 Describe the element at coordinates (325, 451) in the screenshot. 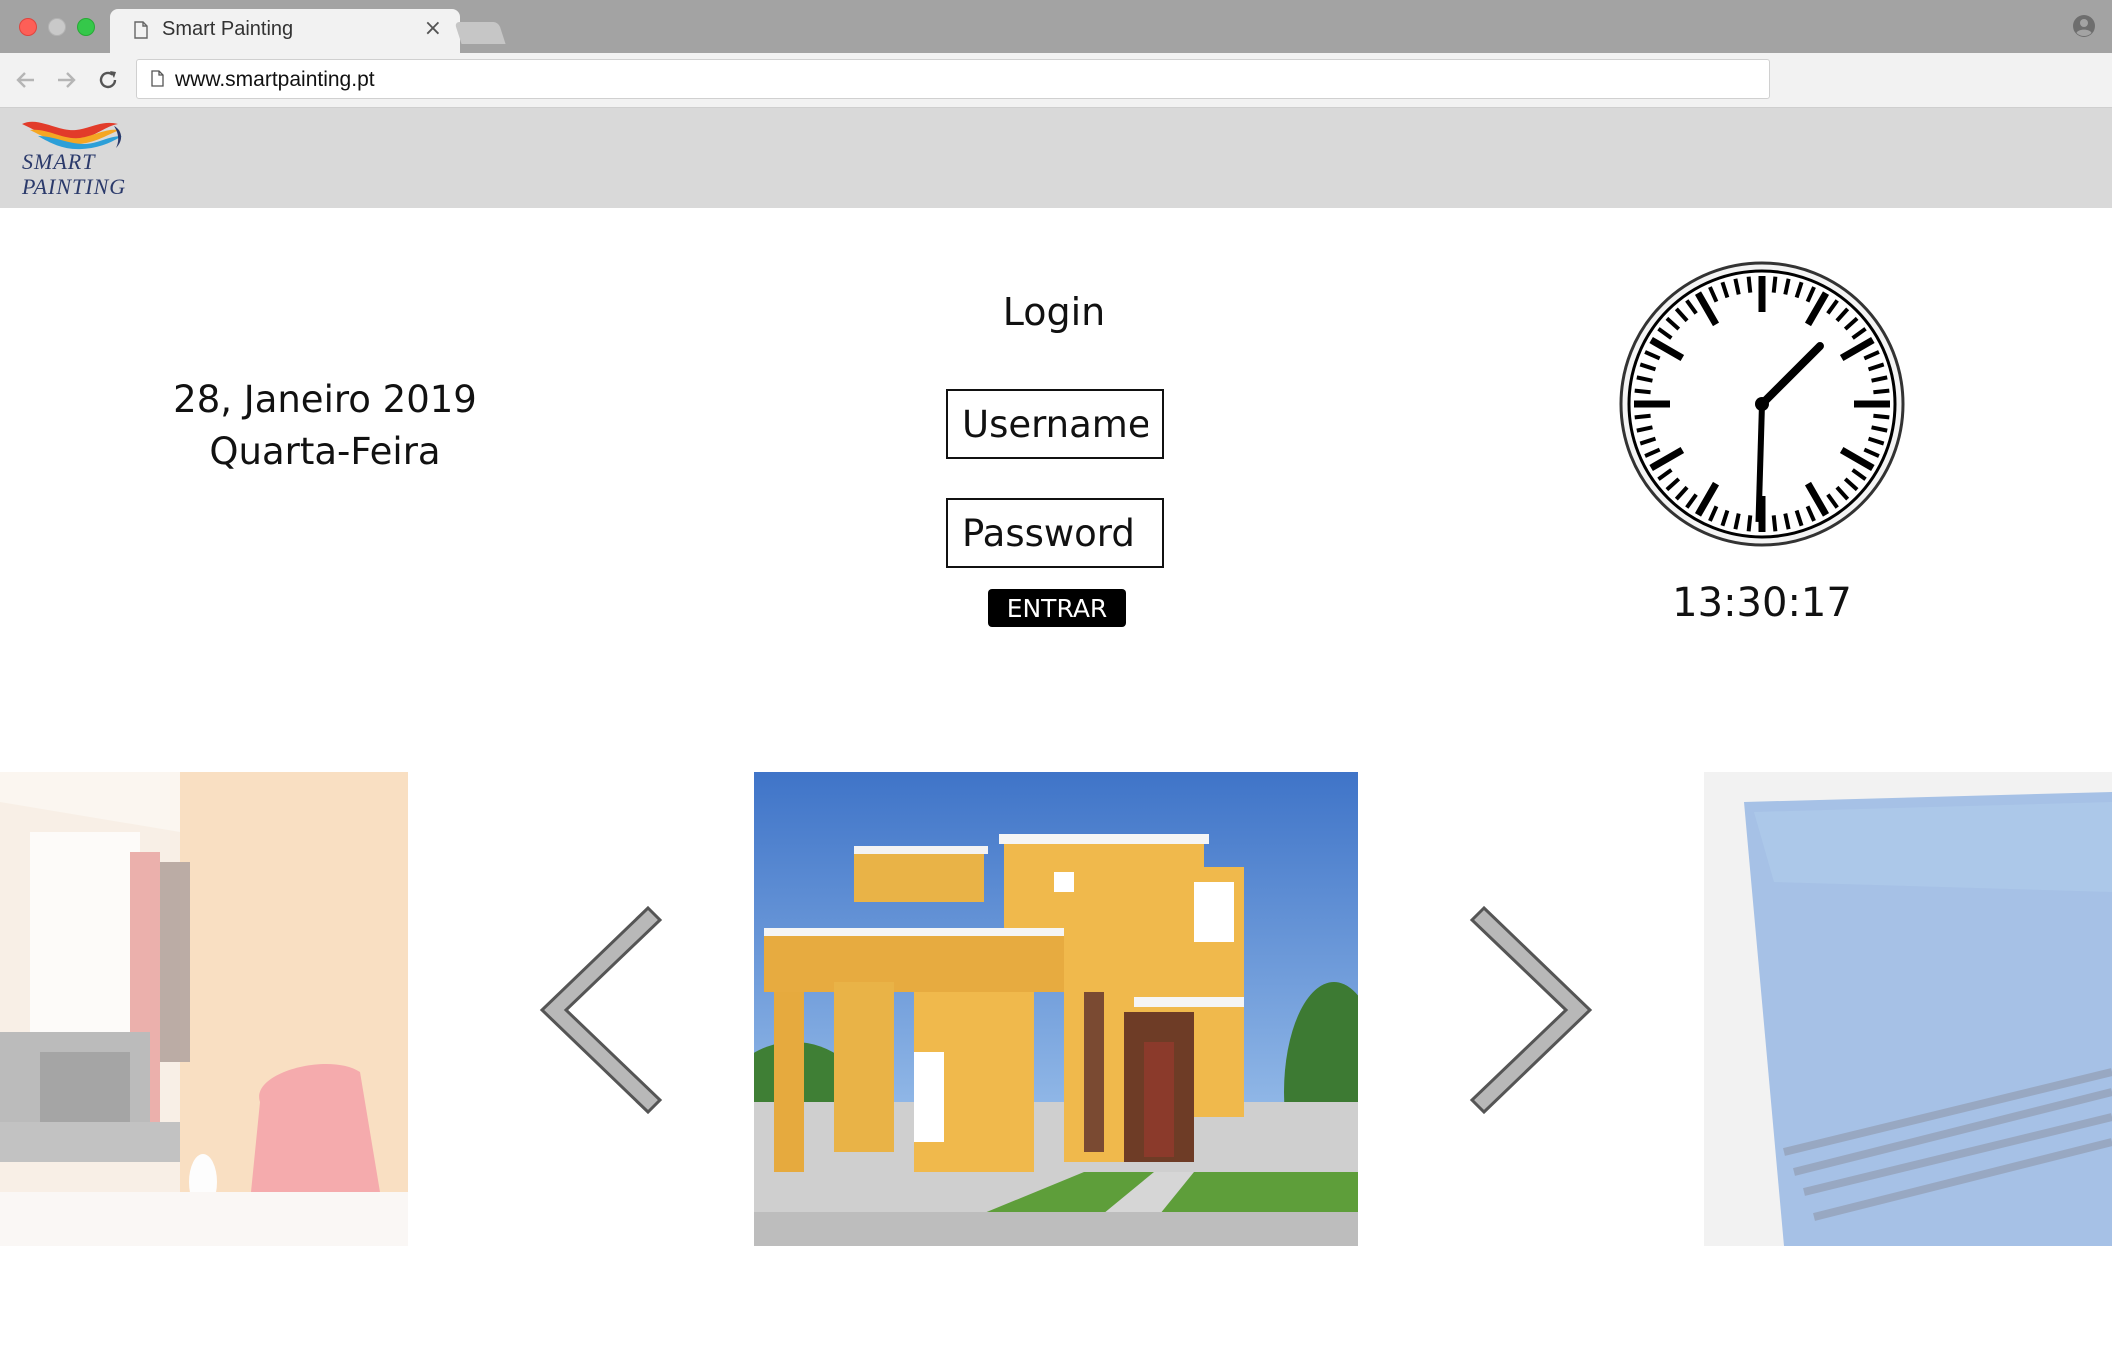

I see `weekday-text: Quarta-Feira` at that location.